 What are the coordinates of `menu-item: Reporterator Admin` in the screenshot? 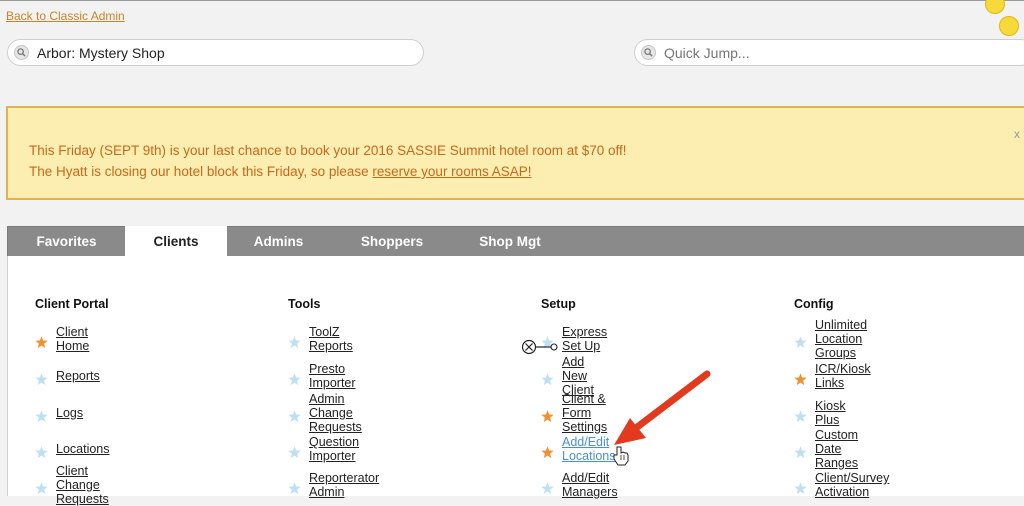 It's located at (333, 485).